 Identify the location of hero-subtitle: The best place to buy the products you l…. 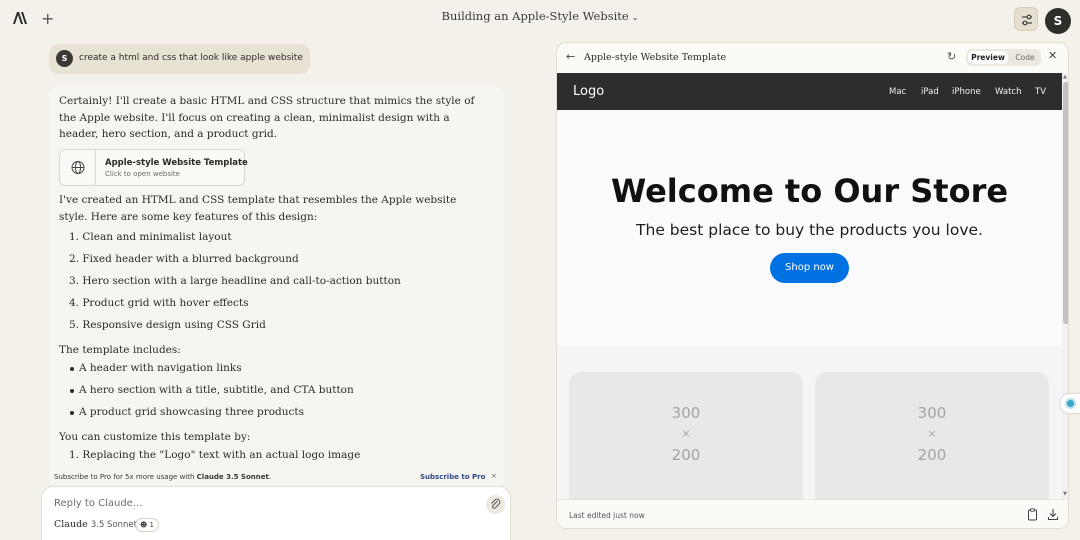
(809, 230).